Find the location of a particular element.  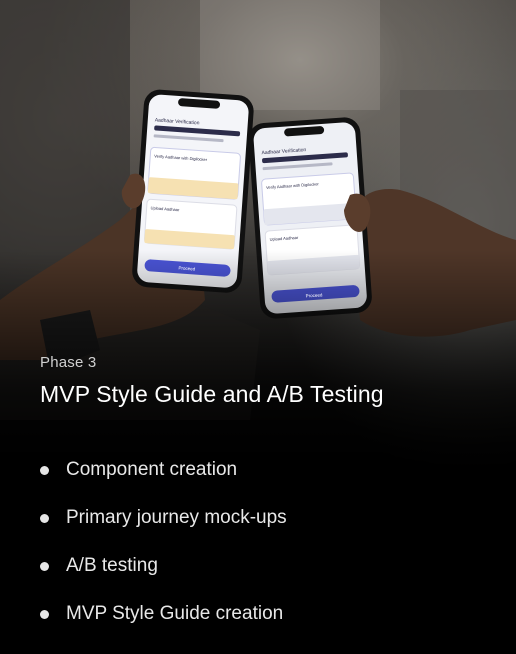

left-phone-proceed-button: Proceed is located at coordinates (187, 268).